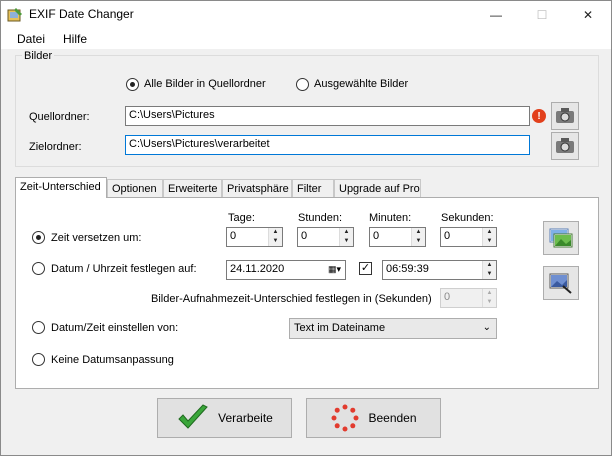 The width and height of the screenshot is (612, 456). I want to click on tab-privatsphaere: Privatsphäre, so click(257, 188).